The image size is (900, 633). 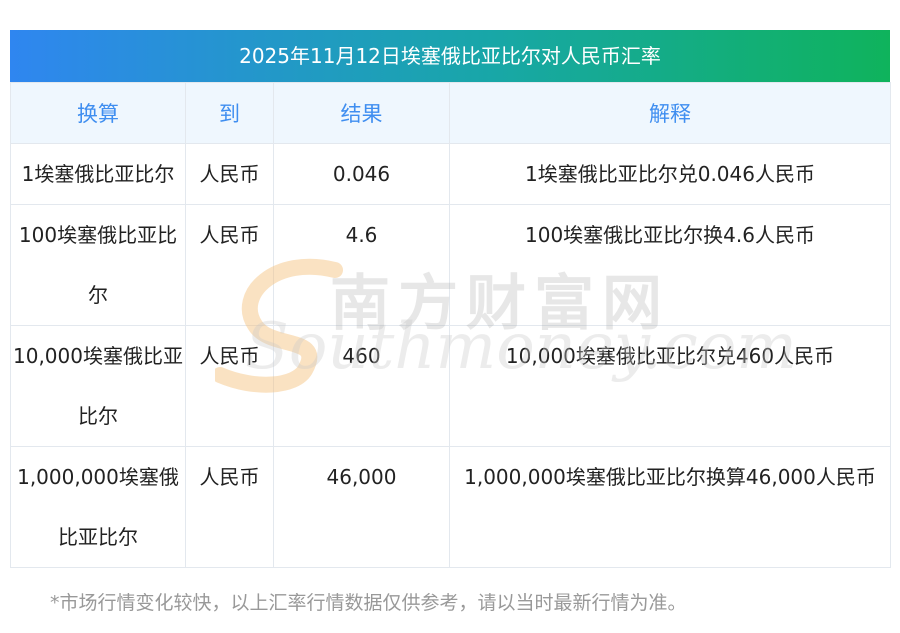 I want to click on cell-amount: 10,000埃塞俄比亚比尔, so click(x=98, y=386).